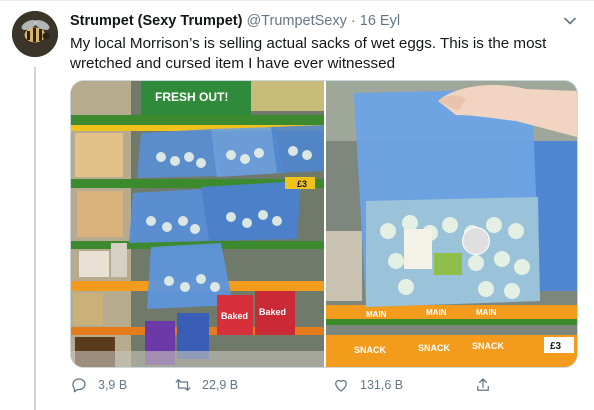 This screenshot has height=410, width=594. Describe the element at coordinates (341, 385) in the screenshot. I see `heart-icon` at that location.